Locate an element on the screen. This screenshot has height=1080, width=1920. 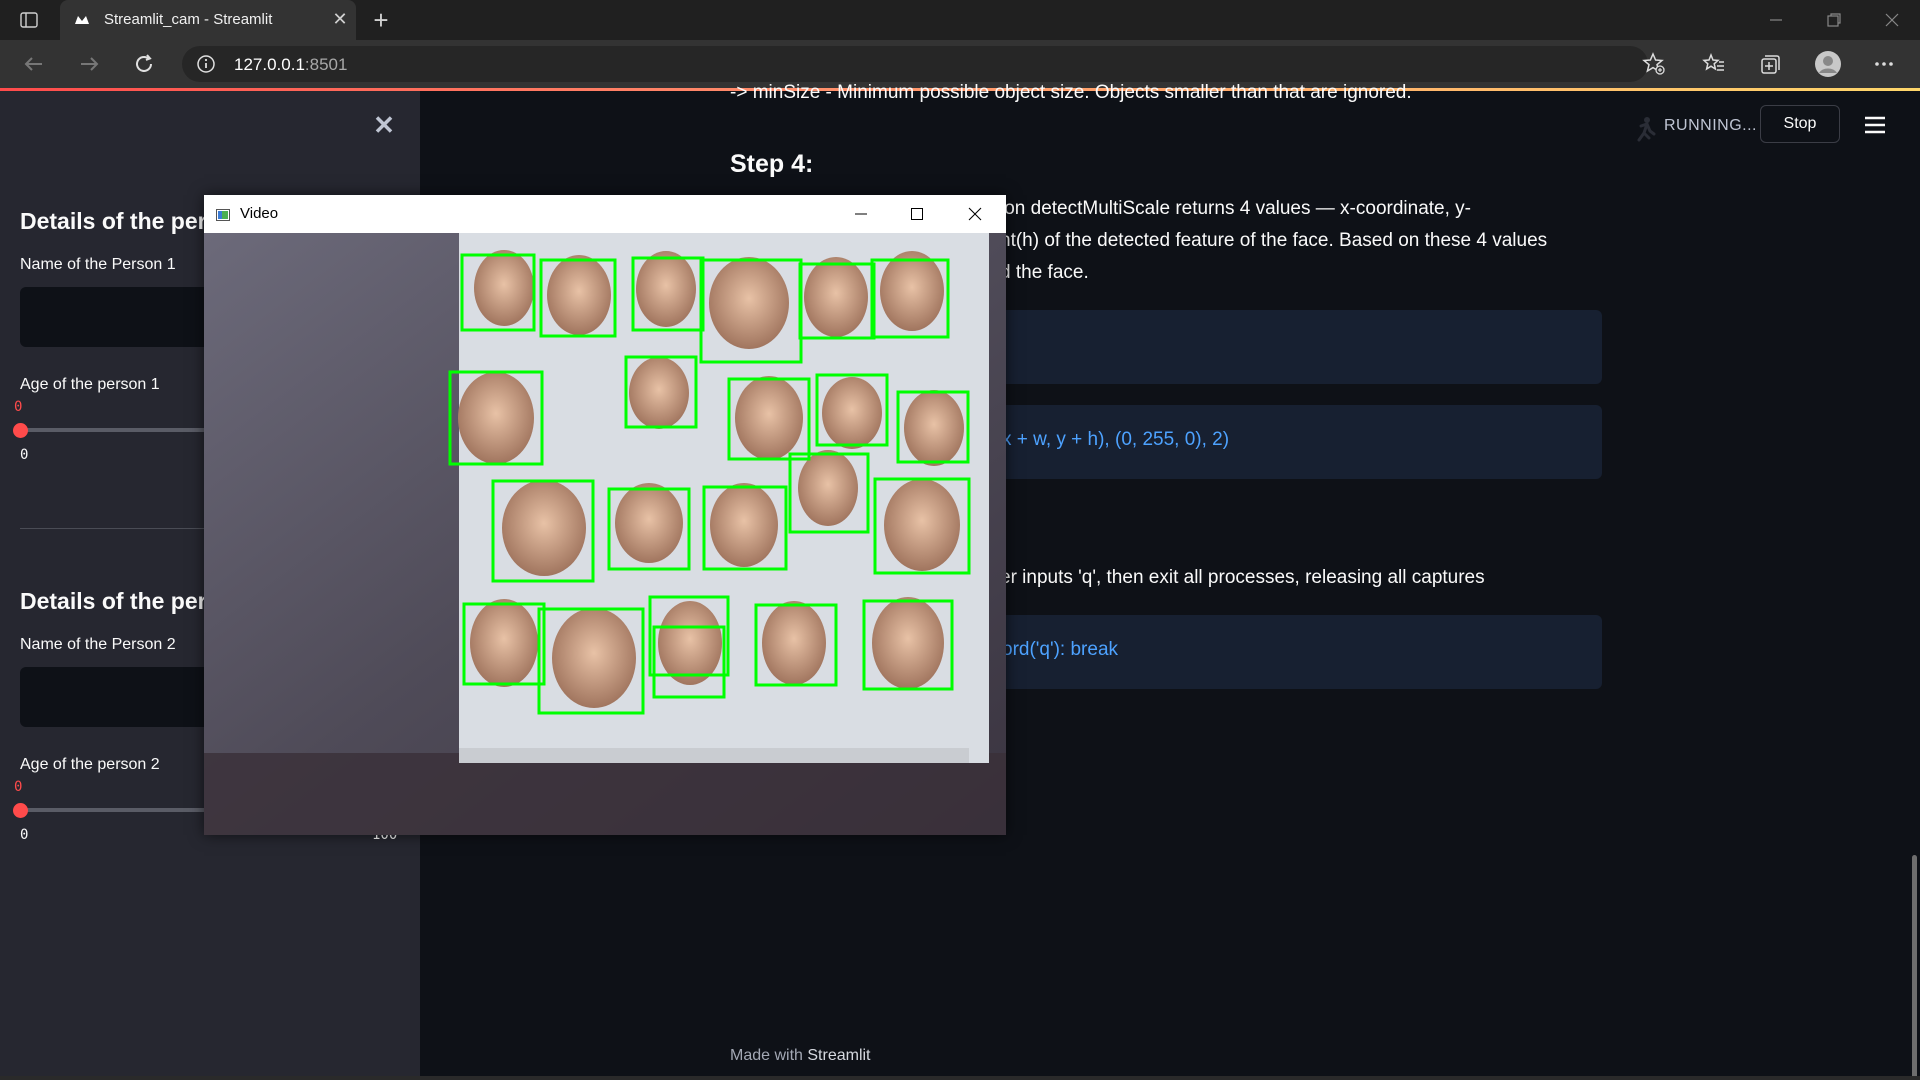
tab-close-icon: ✕ is located at coordinates (340, 19).